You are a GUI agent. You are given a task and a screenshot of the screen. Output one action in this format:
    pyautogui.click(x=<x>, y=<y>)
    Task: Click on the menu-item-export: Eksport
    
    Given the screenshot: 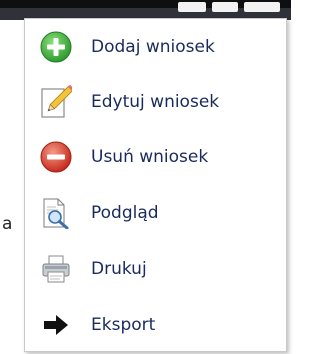 What is the action you would take?
    pyautogui.click(x=155, y=325)
    